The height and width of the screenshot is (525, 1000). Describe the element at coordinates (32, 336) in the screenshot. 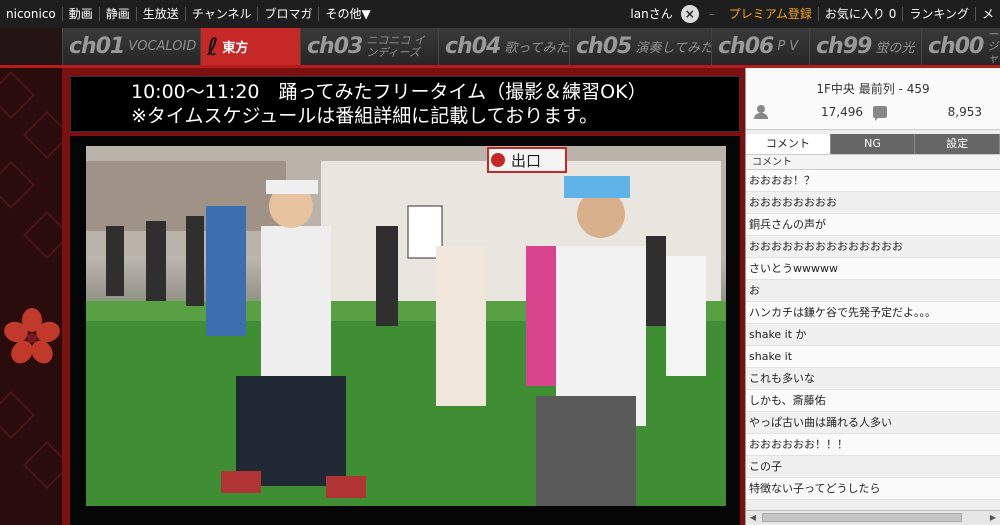

I see `sakura-icon` at that location.